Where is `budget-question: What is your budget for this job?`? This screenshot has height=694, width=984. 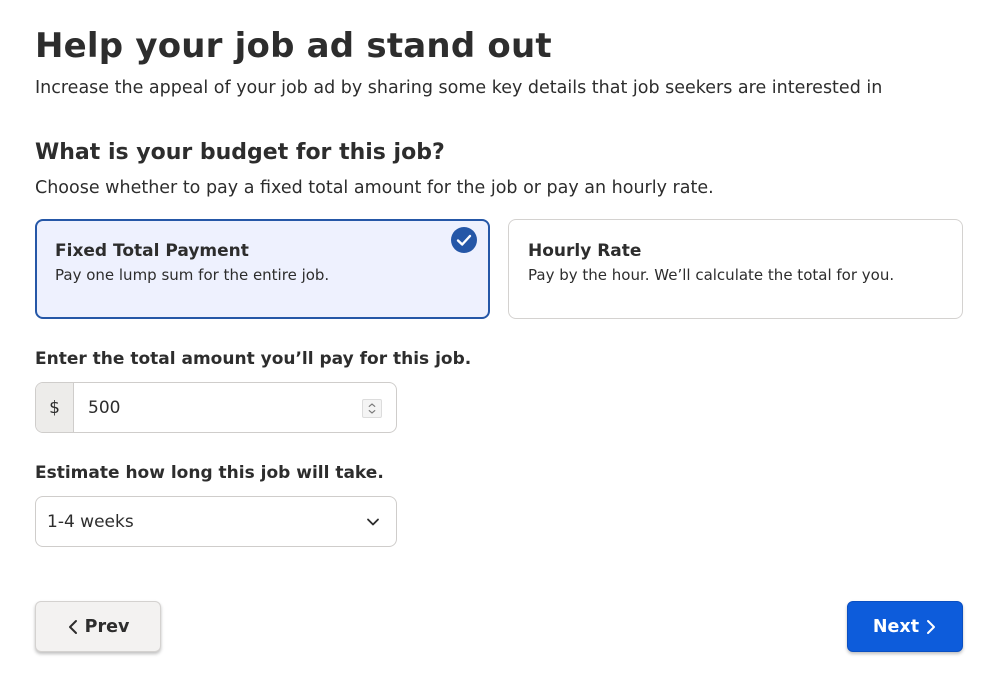 budget-question: What is your budget for this job? is located at coordinates (240, 152).